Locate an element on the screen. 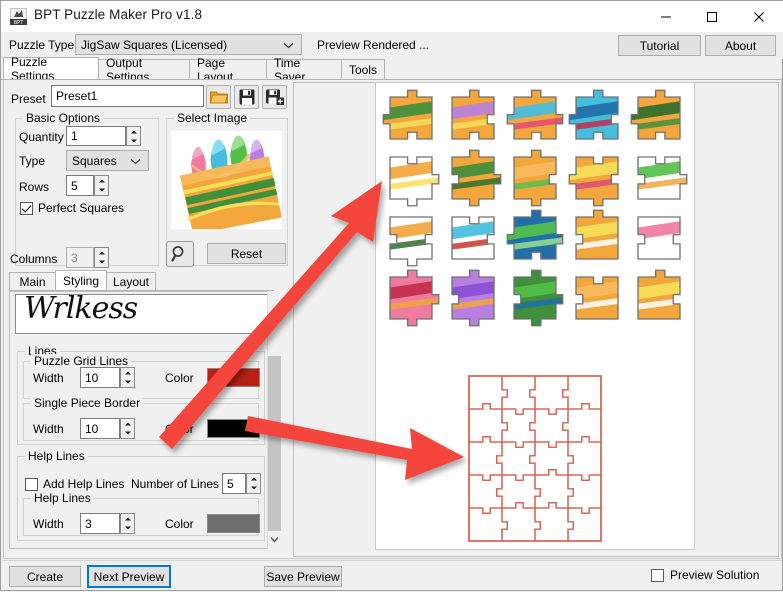  help-width-stepper is located at coordinates (127, 523).